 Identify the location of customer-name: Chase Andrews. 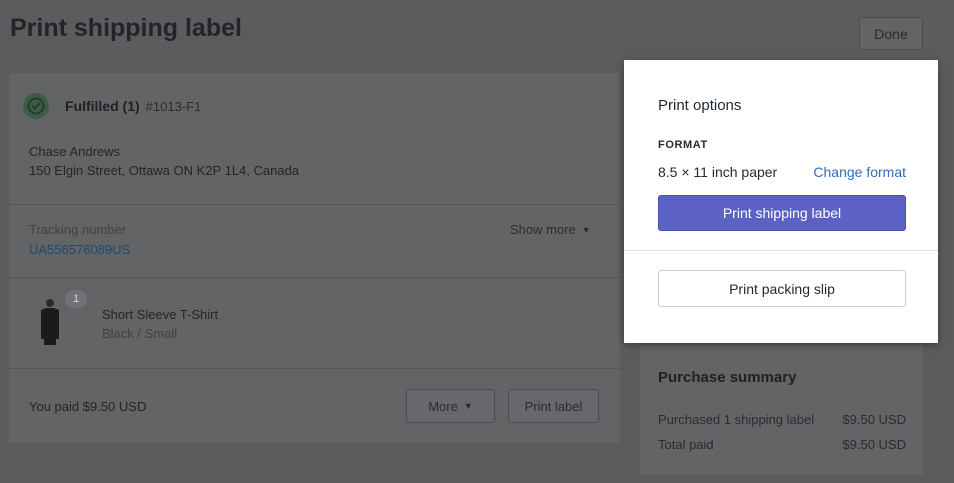
(75, 151).